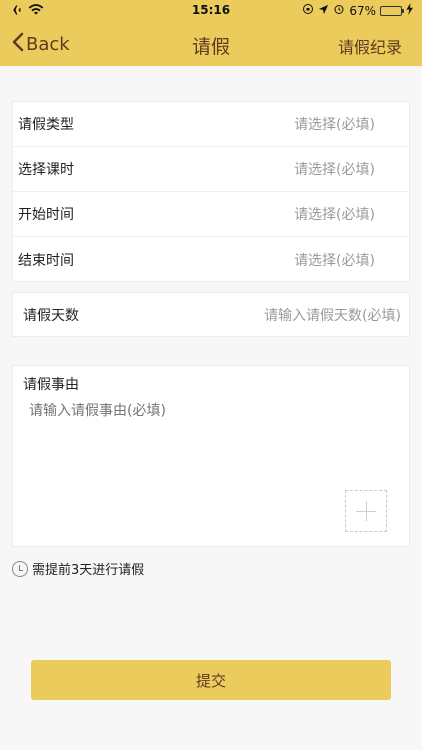  Describe the element at coordinates (334, 125) in the screenshot. I see `leave-type-value: 请选择(必填)` at that location.